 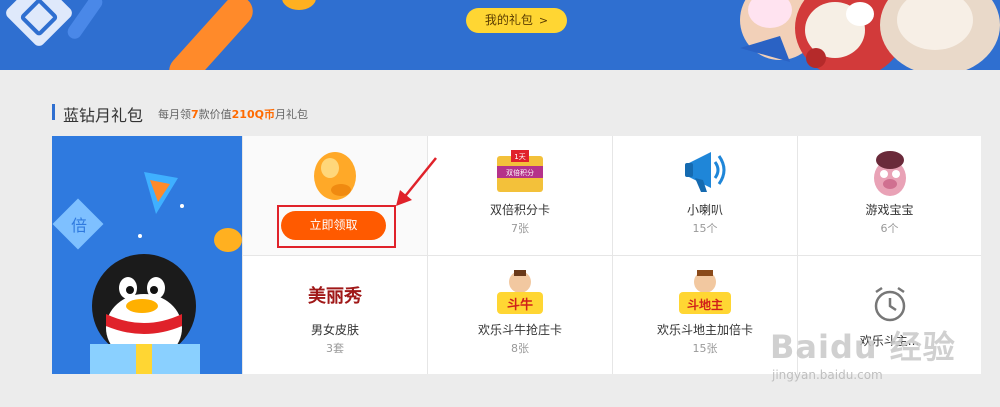 What do you see at coordinates (335, 348) in the screenshot?
I see `gift-count: 3套` at bounding box center [335, 348].